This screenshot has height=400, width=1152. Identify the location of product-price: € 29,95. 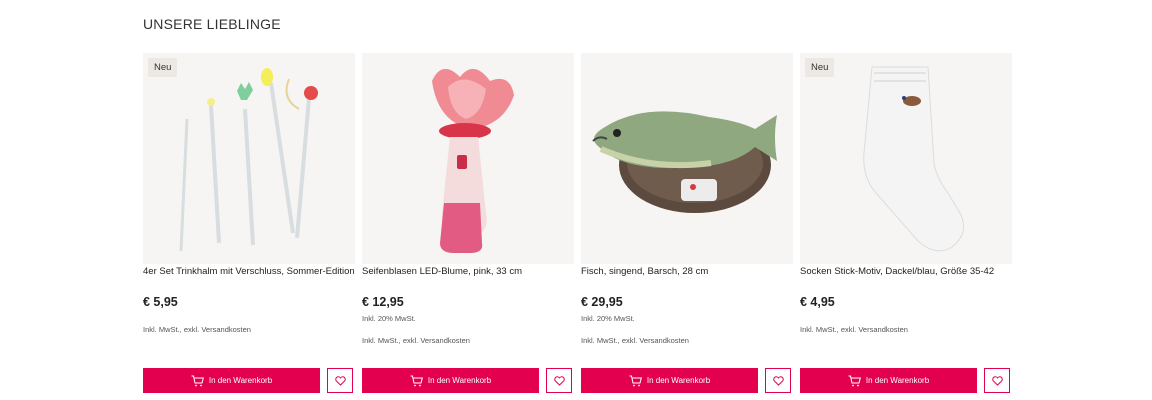
(602, 302).